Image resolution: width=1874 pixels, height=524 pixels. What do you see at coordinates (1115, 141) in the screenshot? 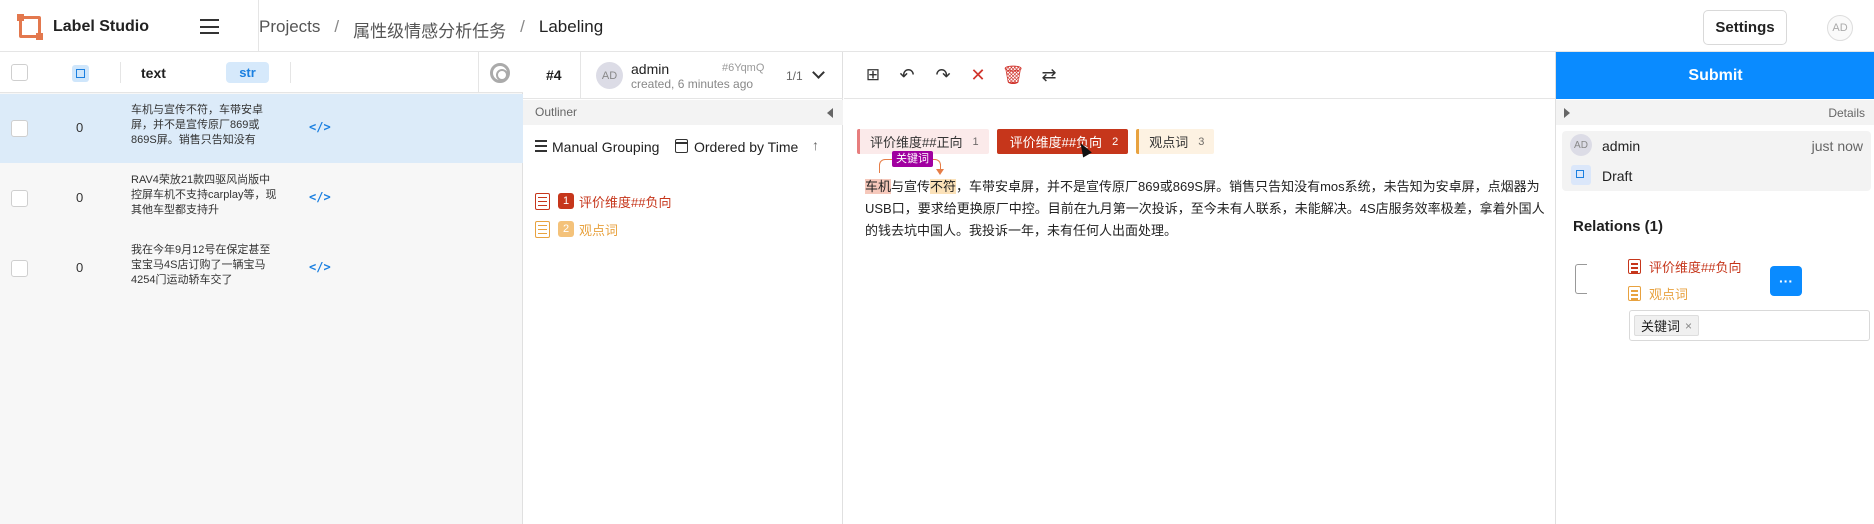
I see `label-hotkey: 2` at bounding box center [1115, 141].